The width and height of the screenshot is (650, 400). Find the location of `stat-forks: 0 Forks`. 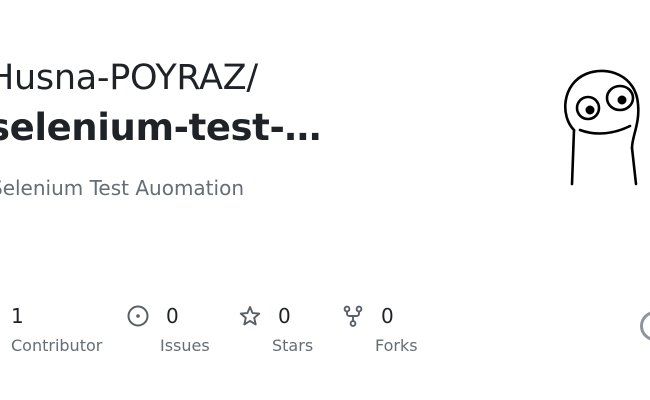

stat-forks: 0 Forks is located at coordinates (380, 328).